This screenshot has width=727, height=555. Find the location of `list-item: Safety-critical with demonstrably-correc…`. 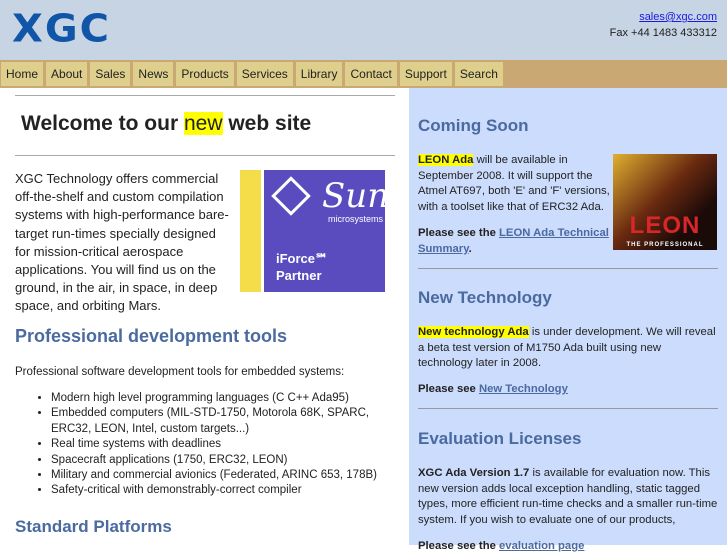

list-item: Safety-critical with demonstrably-correc… is located at coordinates (216, 490).